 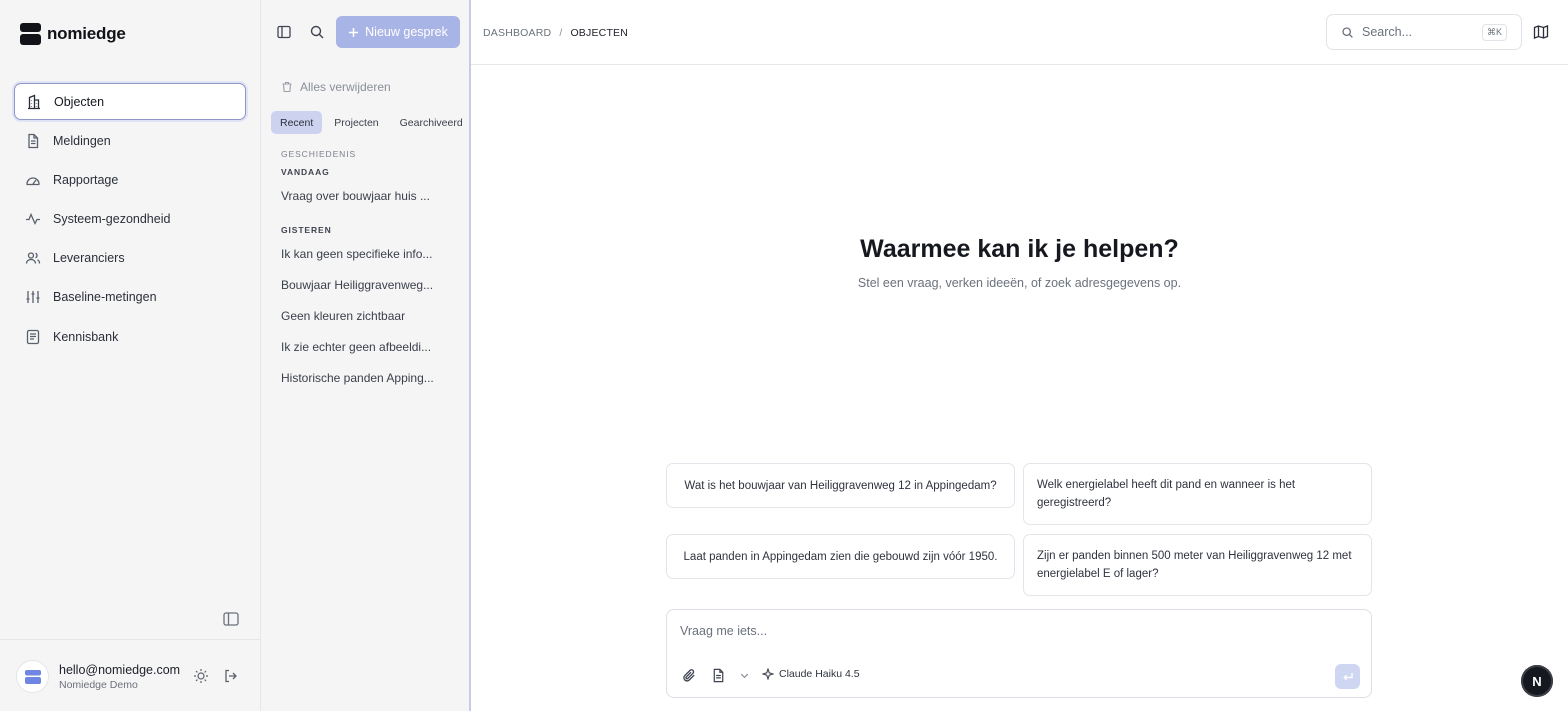 I want to click on page-title: Waarmee kan ik je helpen?, so click(x=1019, y=249).